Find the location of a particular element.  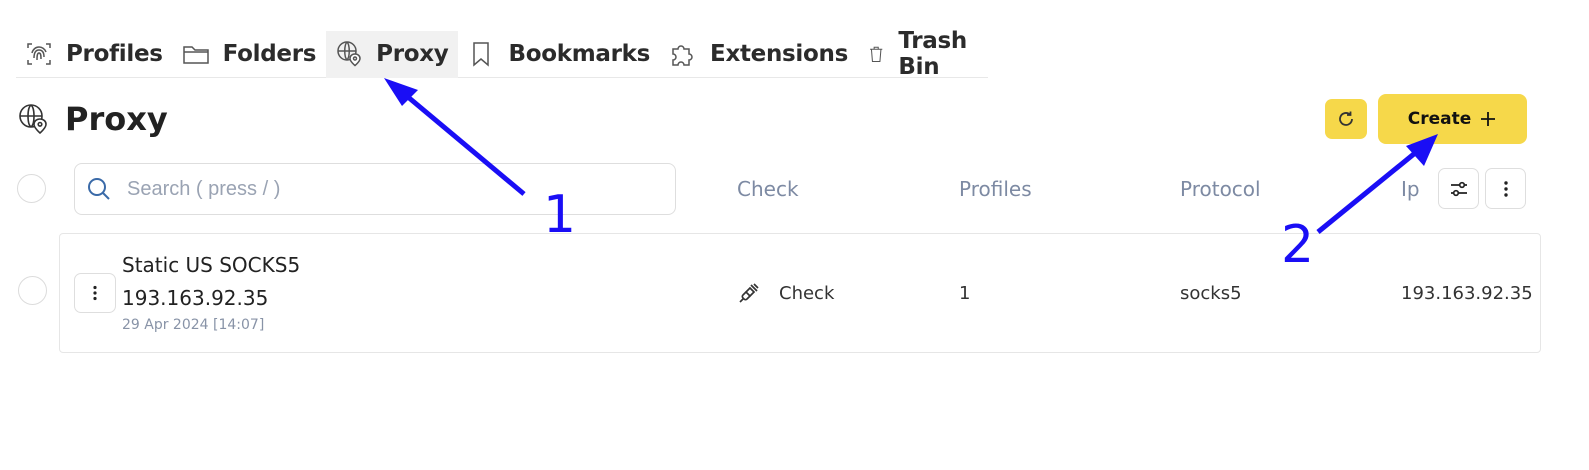

plug-icon is located at coordinates (749, 293).